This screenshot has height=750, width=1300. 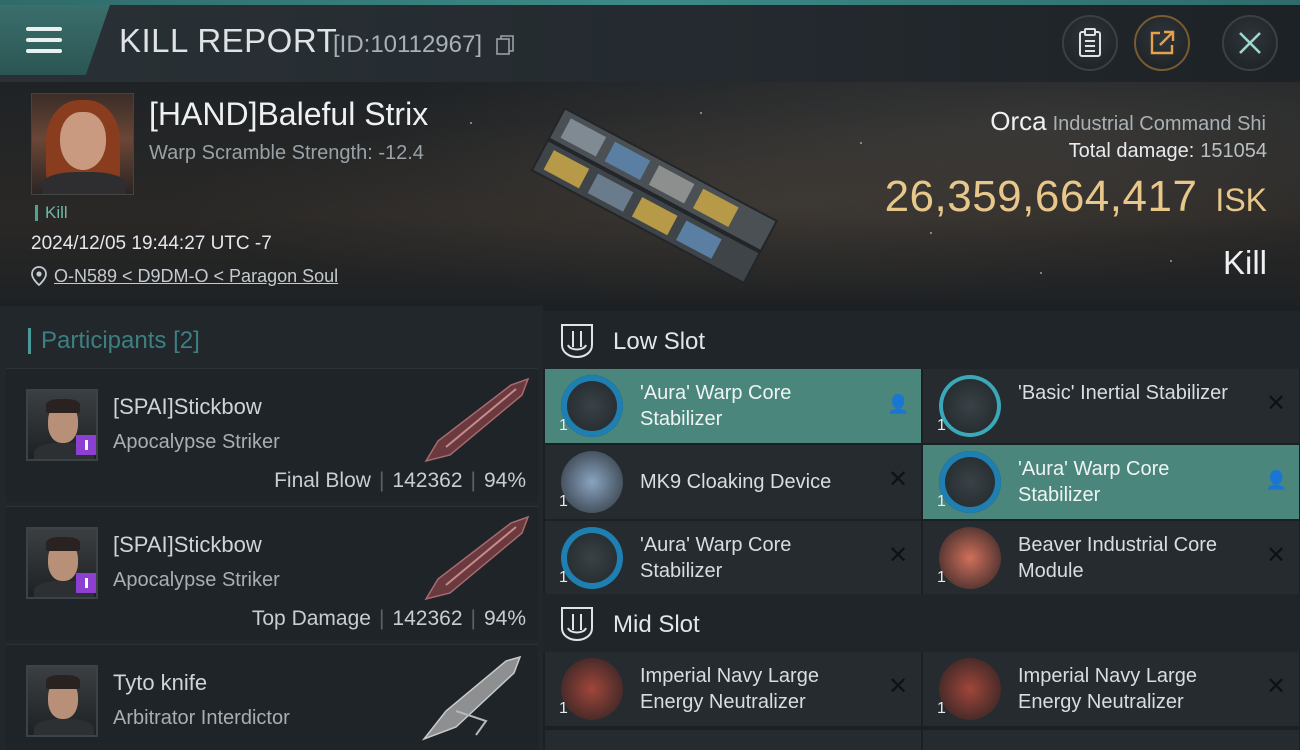 I want to click on clipboard-button, so click(x=1090, y=43).